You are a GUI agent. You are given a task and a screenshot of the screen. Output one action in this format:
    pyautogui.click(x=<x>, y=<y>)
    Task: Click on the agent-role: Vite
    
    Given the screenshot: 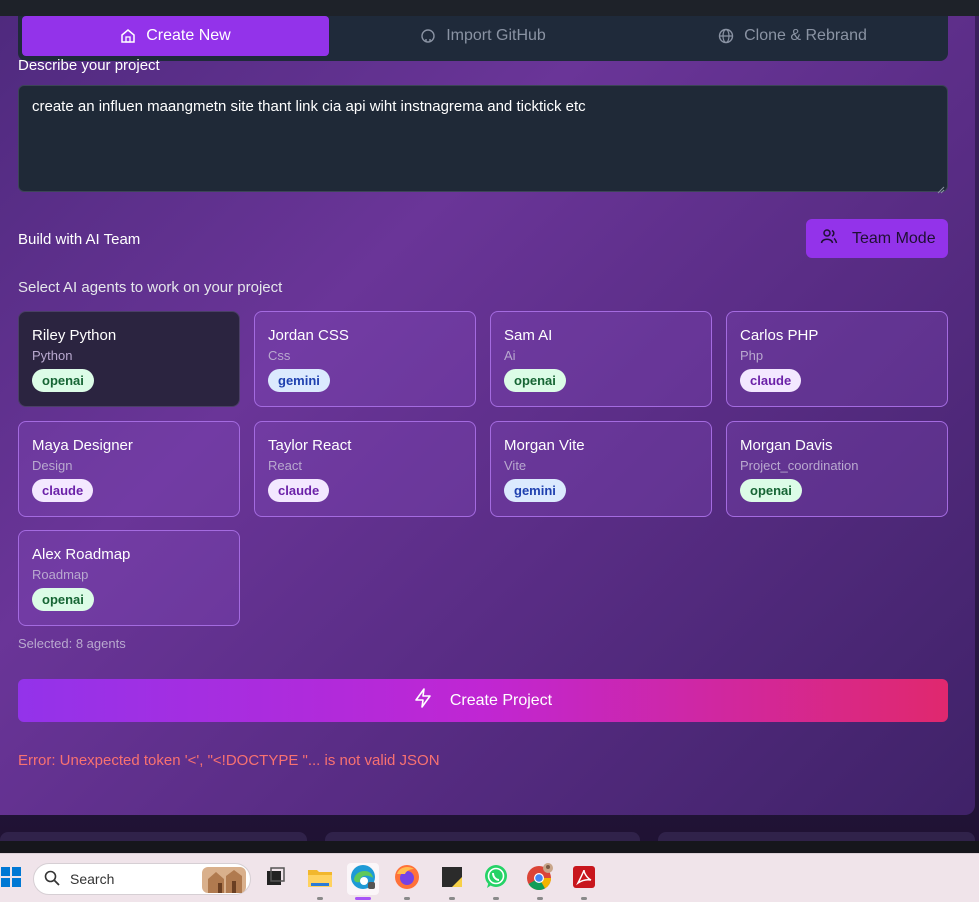 What is the action you would take?
    pyautogui.click(x=515, y=465)
    